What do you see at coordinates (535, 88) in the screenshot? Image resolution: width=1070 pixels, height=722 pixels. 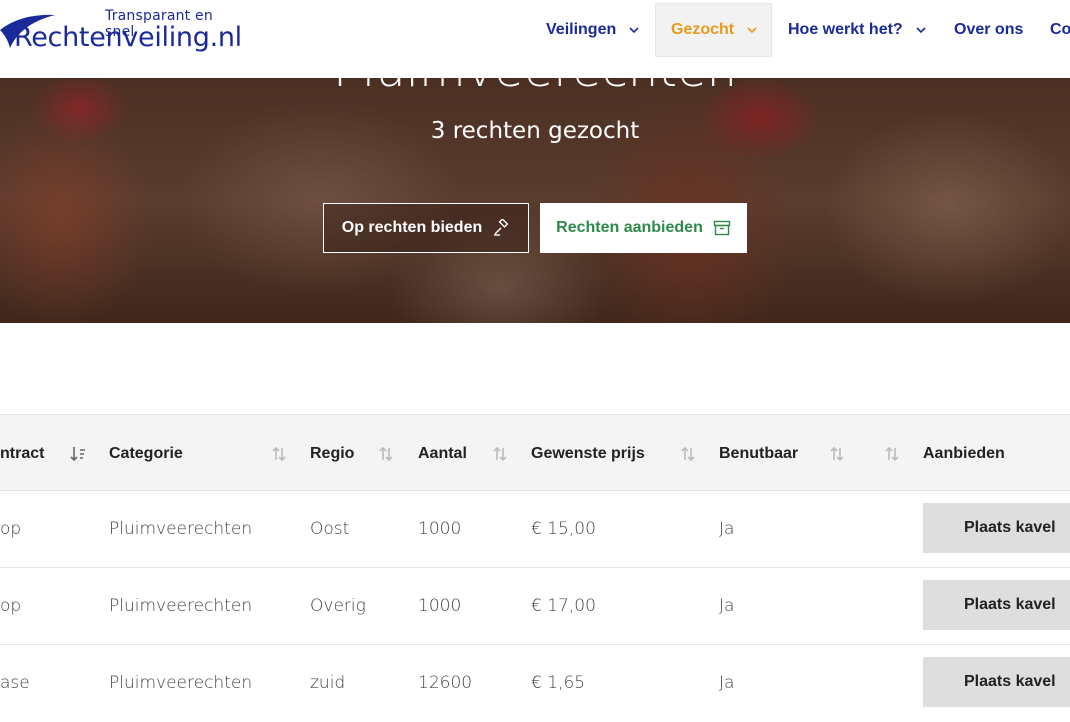 I see `page-title: Pluimveerechten` at bounding box center [535, 88].